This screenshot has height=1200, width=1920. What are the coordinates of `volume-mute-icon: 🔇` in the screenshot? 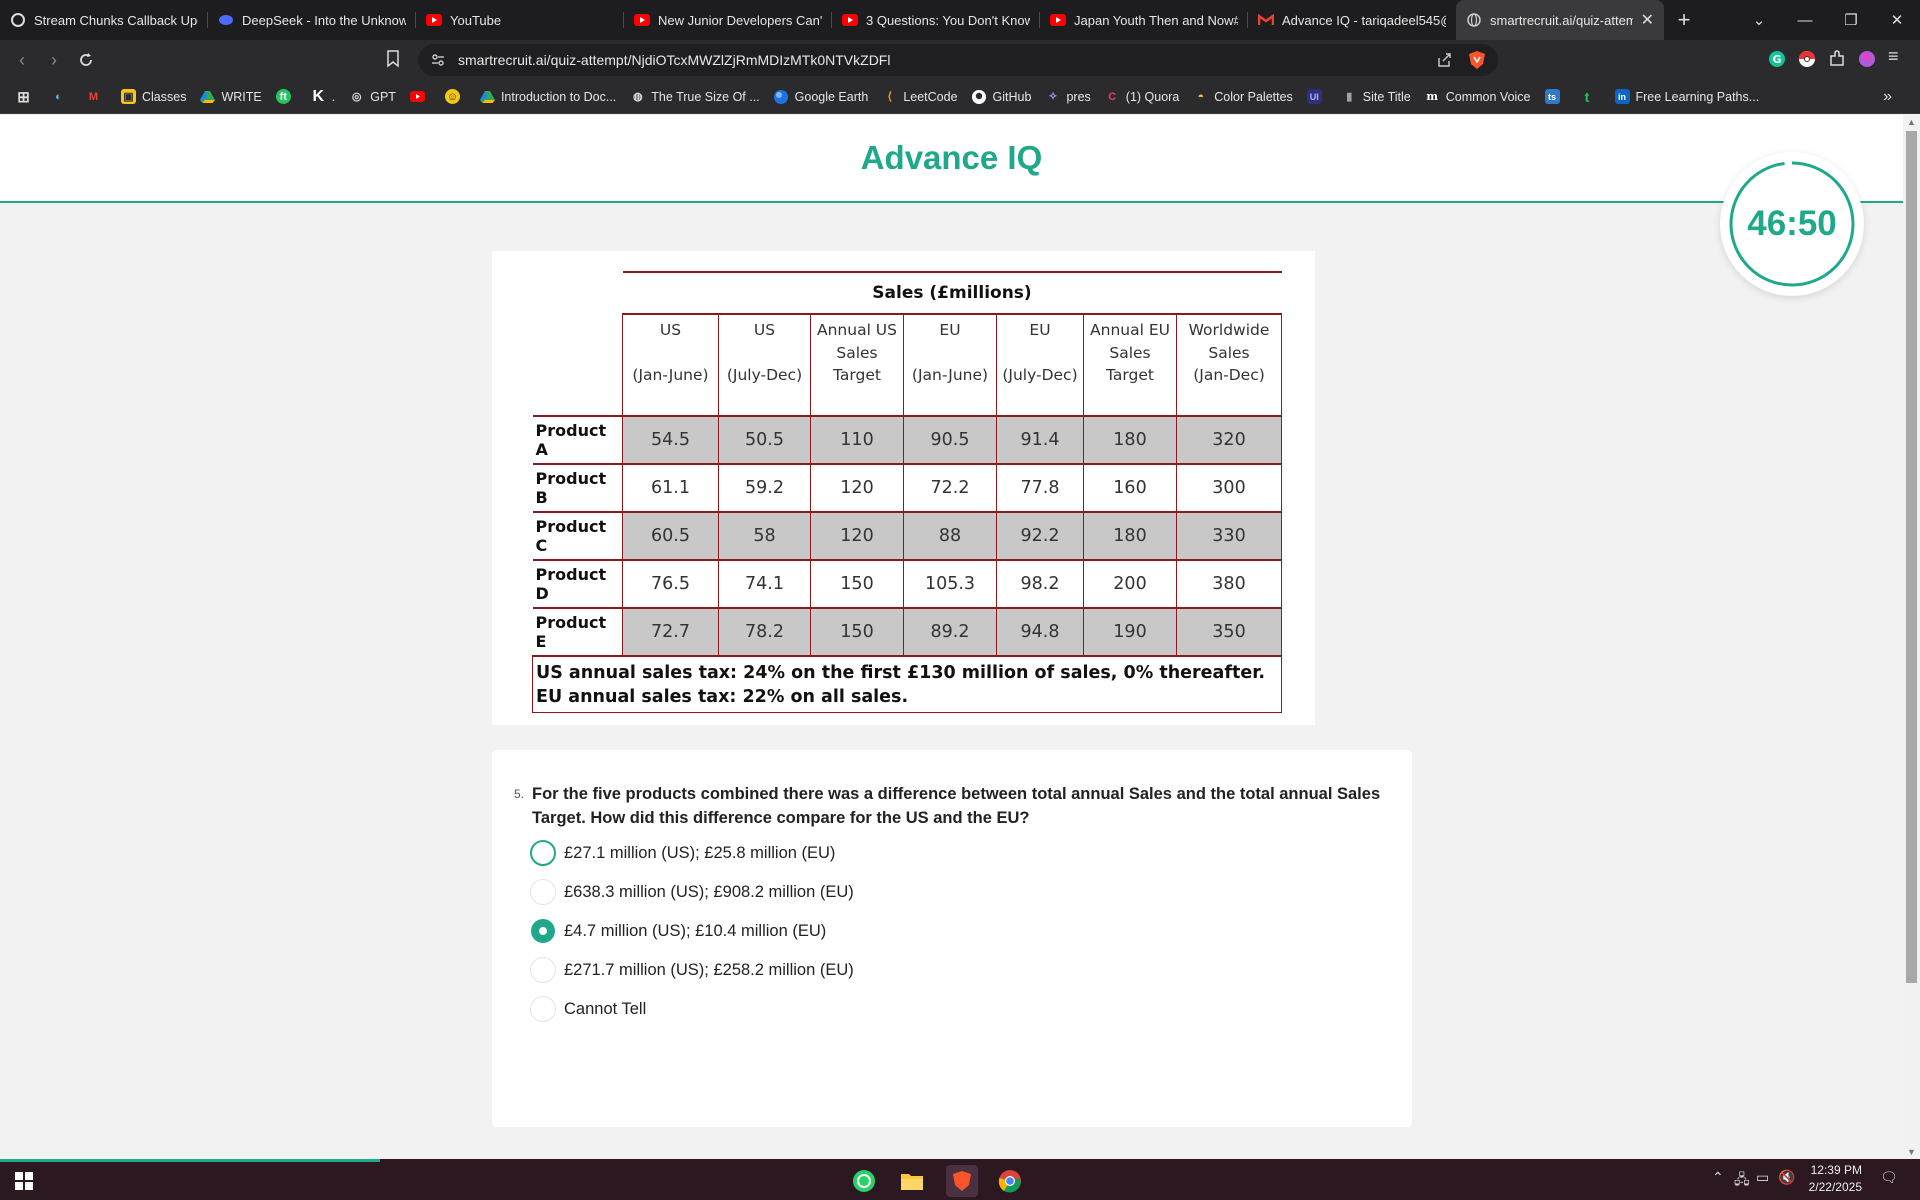 It's located at (1786, 1177).